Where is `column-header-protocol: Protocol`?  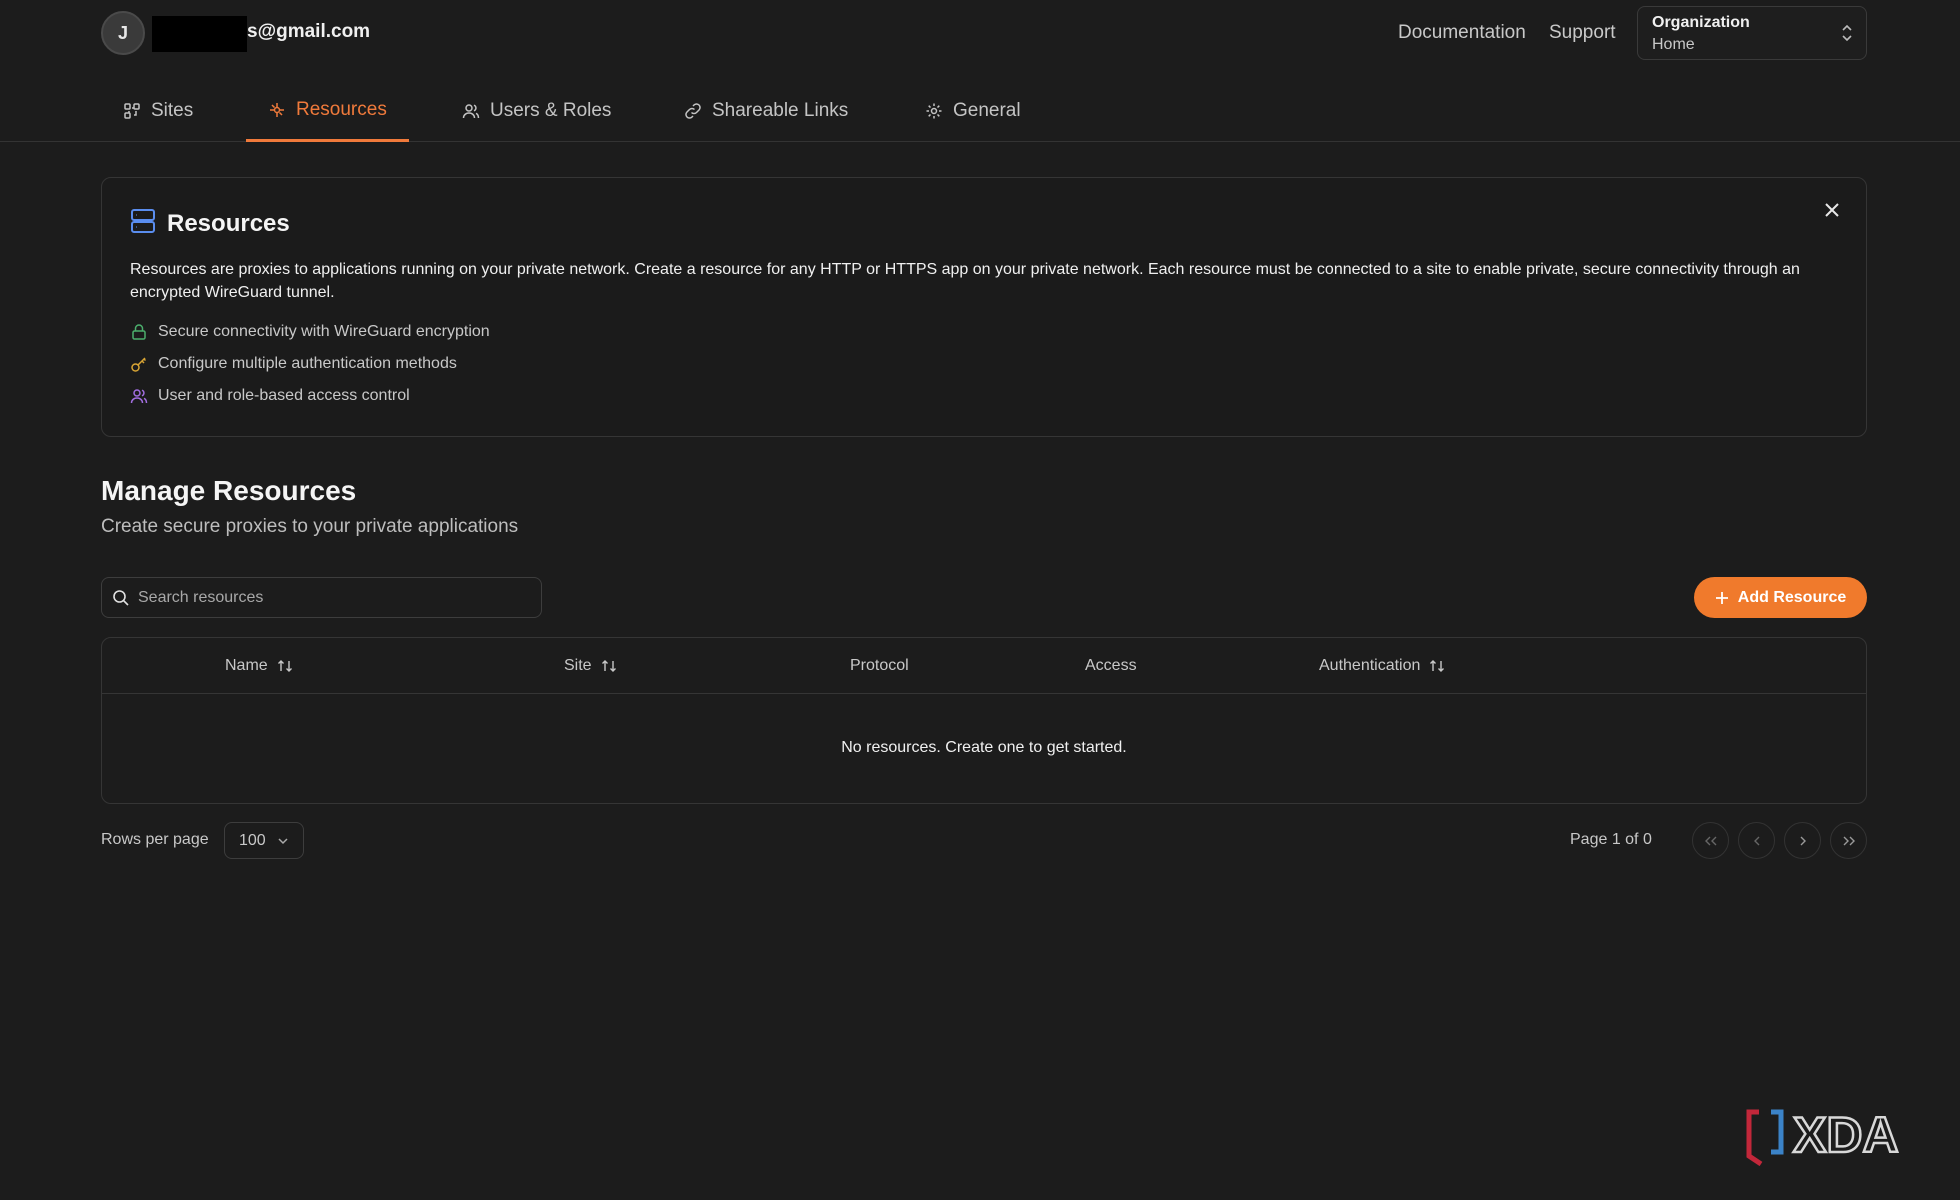
column-header-protocol: Protocol is located at coordinates (879, 666).